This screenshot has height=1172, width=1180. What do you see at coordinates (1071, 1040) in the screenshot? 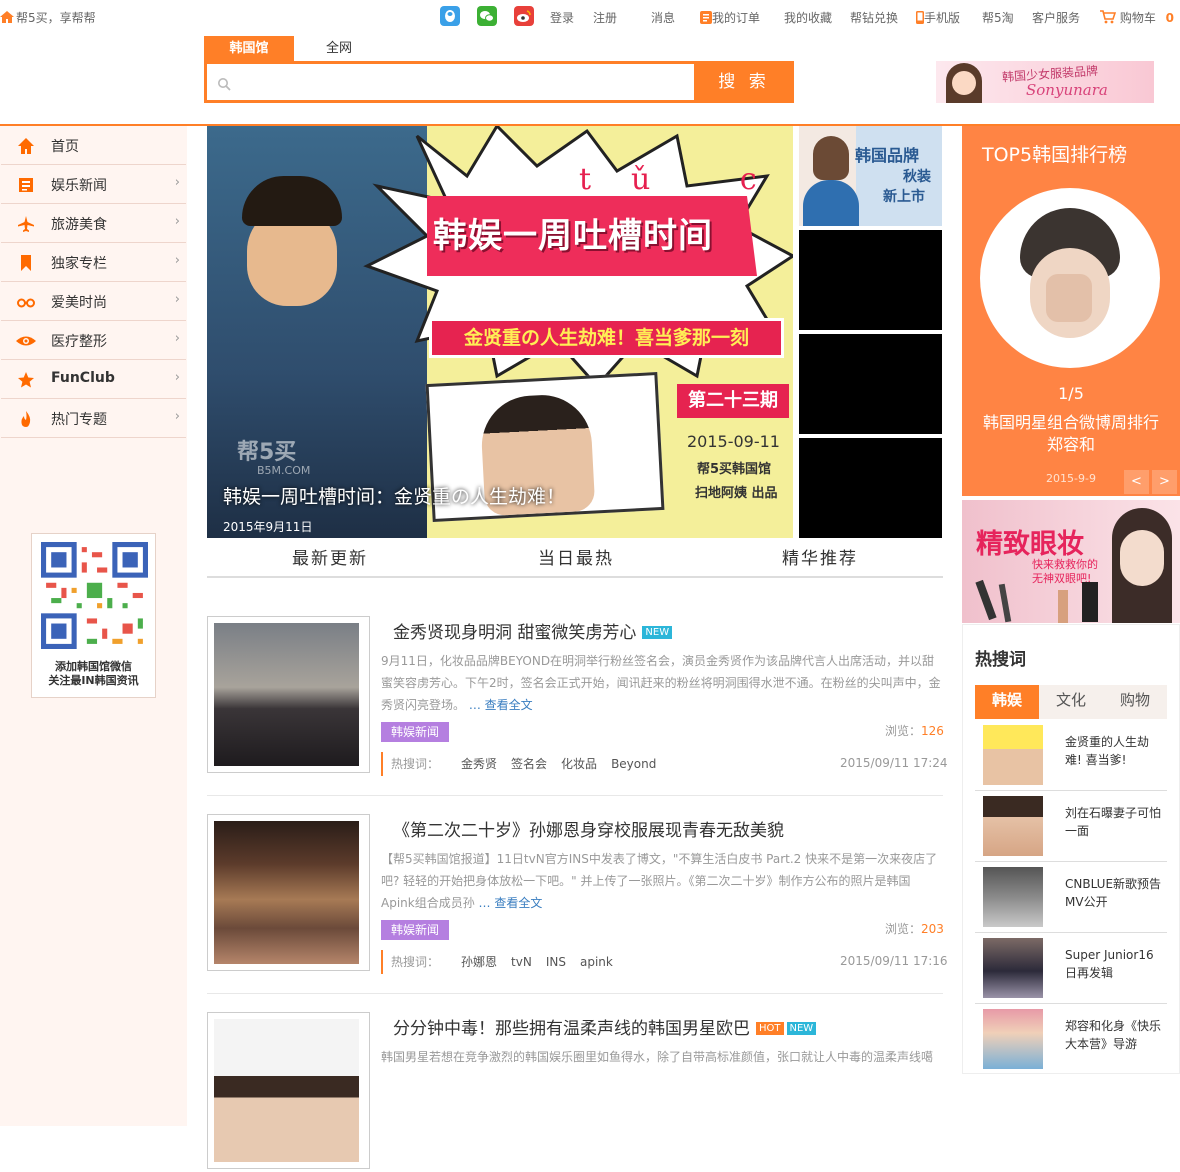
I see `hot-item: 郑容和化身《快乐大本营》导游` at bounding box center [1071, 1040].